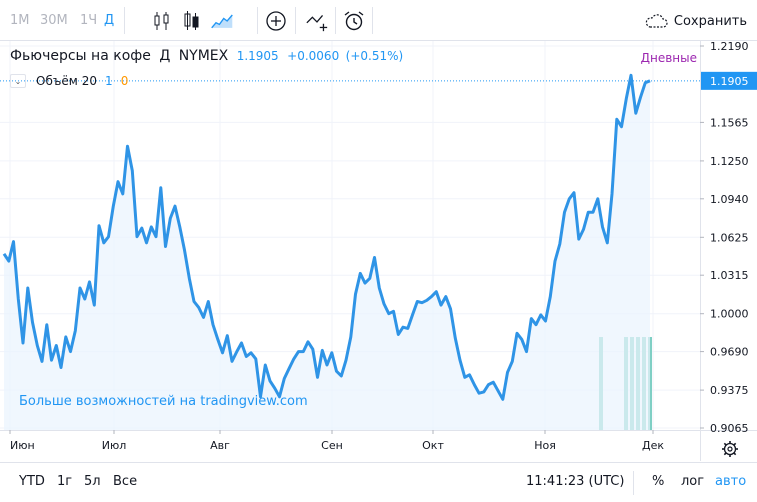 This screenshot has height=502, width=757. Describe the element at coordinates (545, 445) in the screenshot. I see `x-tick-label: Ноя` at that location.